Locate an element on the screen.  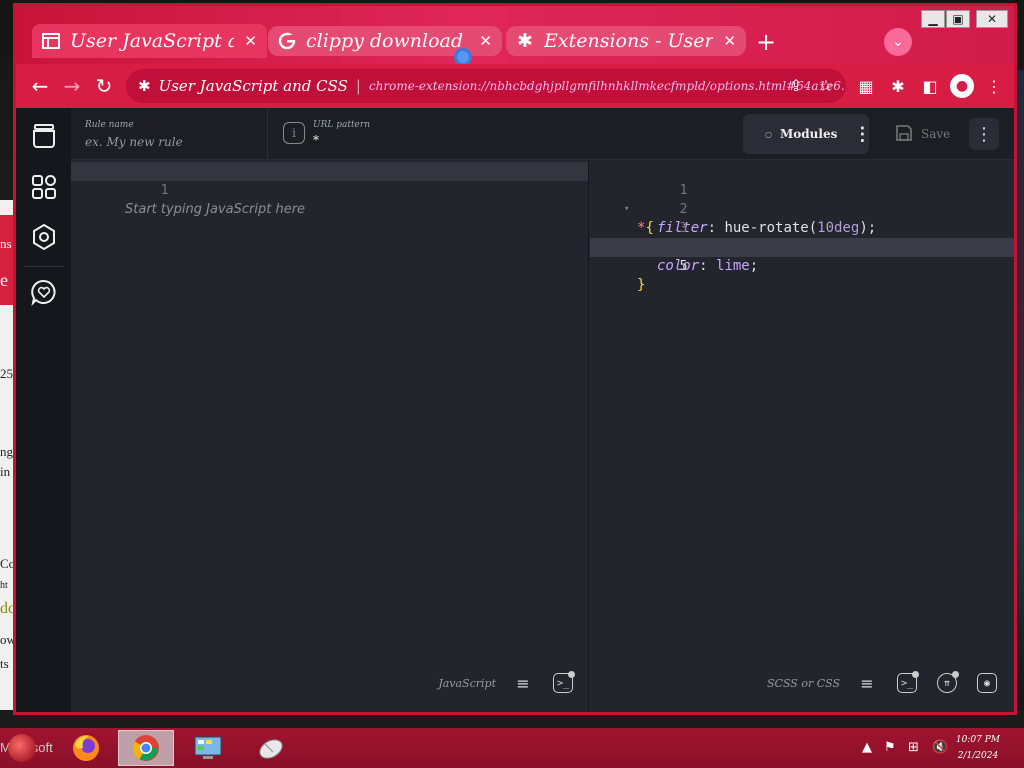
rule-name-label: Rule name is located at coordinates (109, 125).